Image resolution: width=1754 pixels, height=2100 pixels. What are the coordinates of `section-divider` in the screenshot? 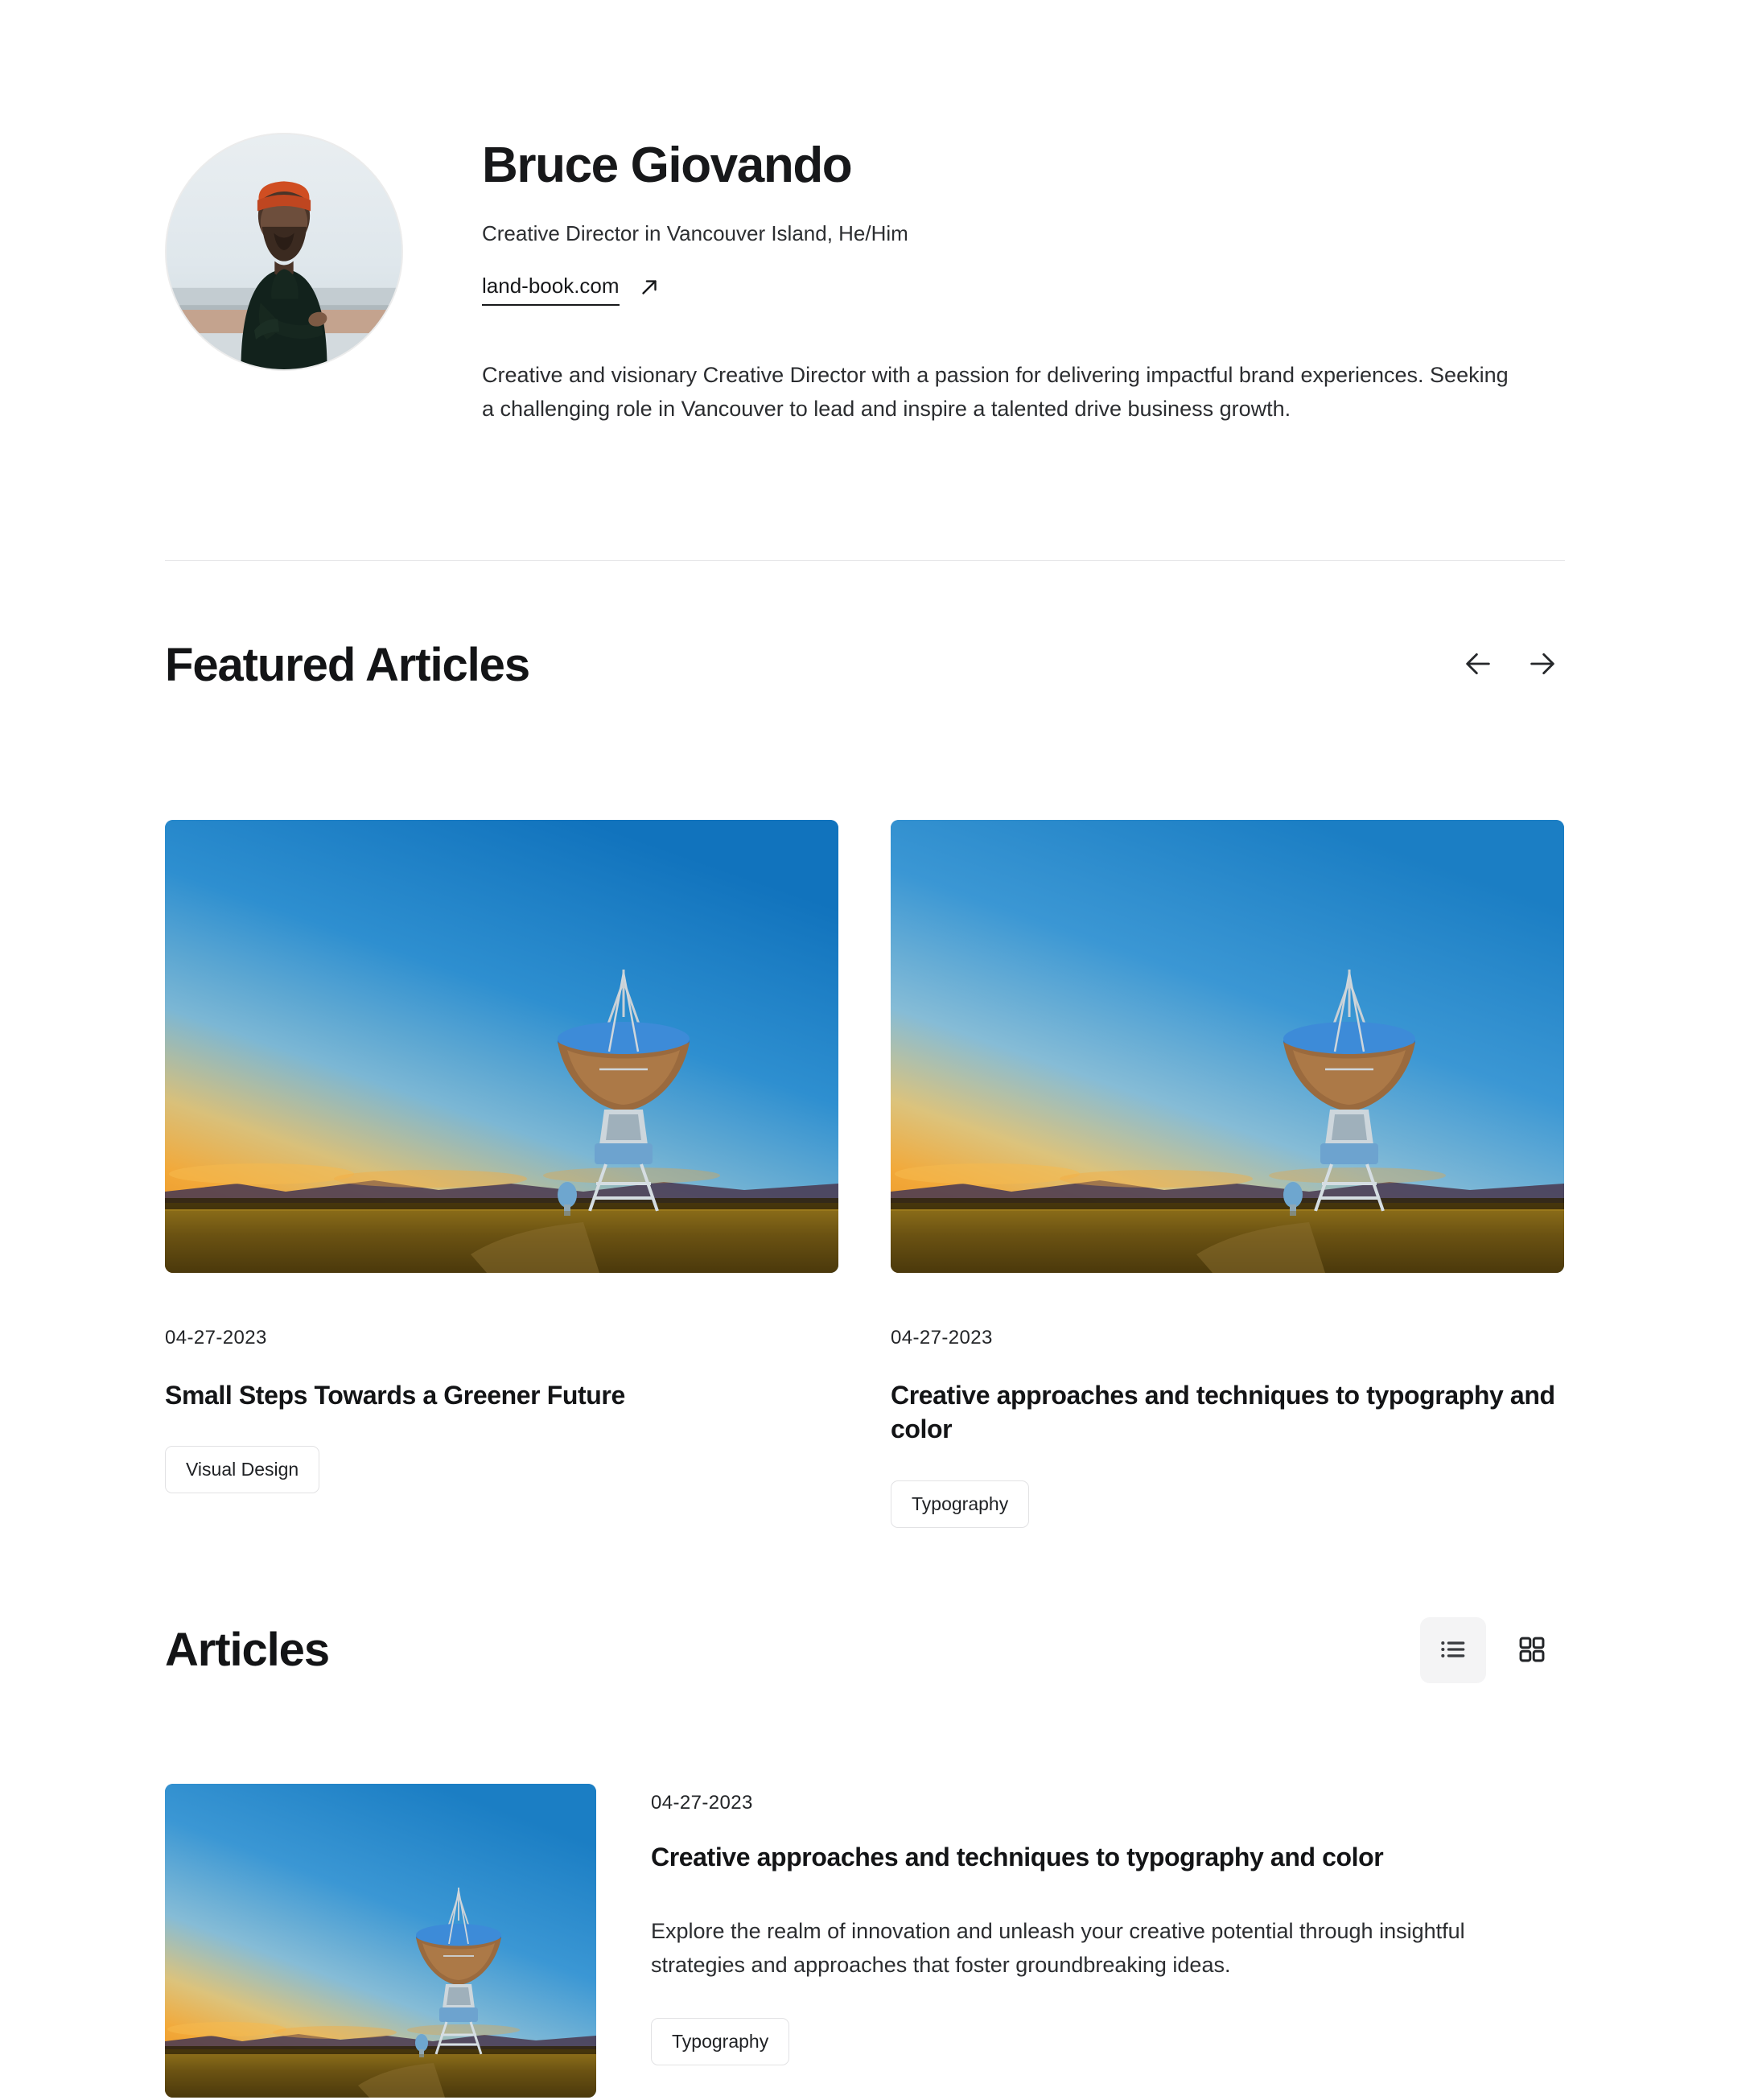 It's located at (865, 560).